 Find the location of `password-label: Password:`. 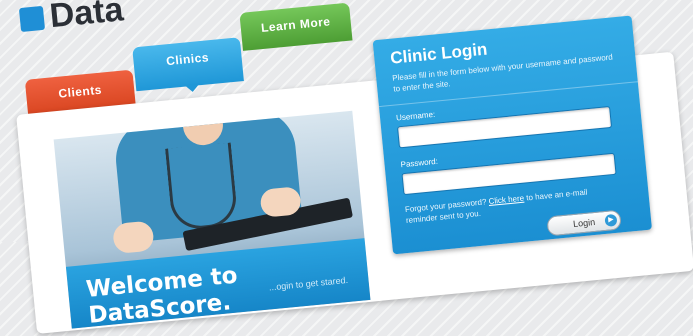

password-label: Password: is located at coordinates (419, 163).